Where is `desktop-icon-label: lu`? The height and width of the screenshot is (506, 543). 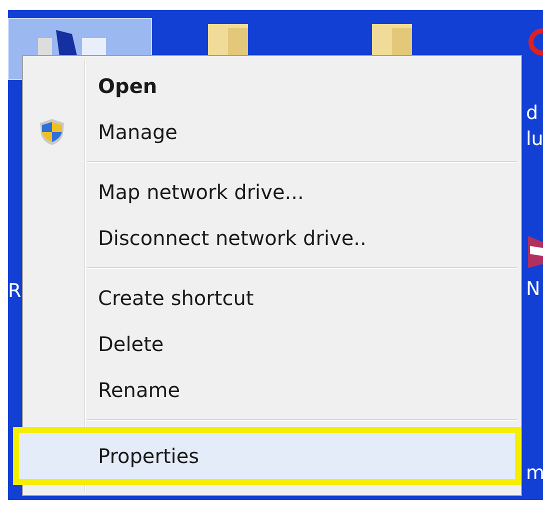
desktop-icon-label: lu is located at coordinates (534, 139).